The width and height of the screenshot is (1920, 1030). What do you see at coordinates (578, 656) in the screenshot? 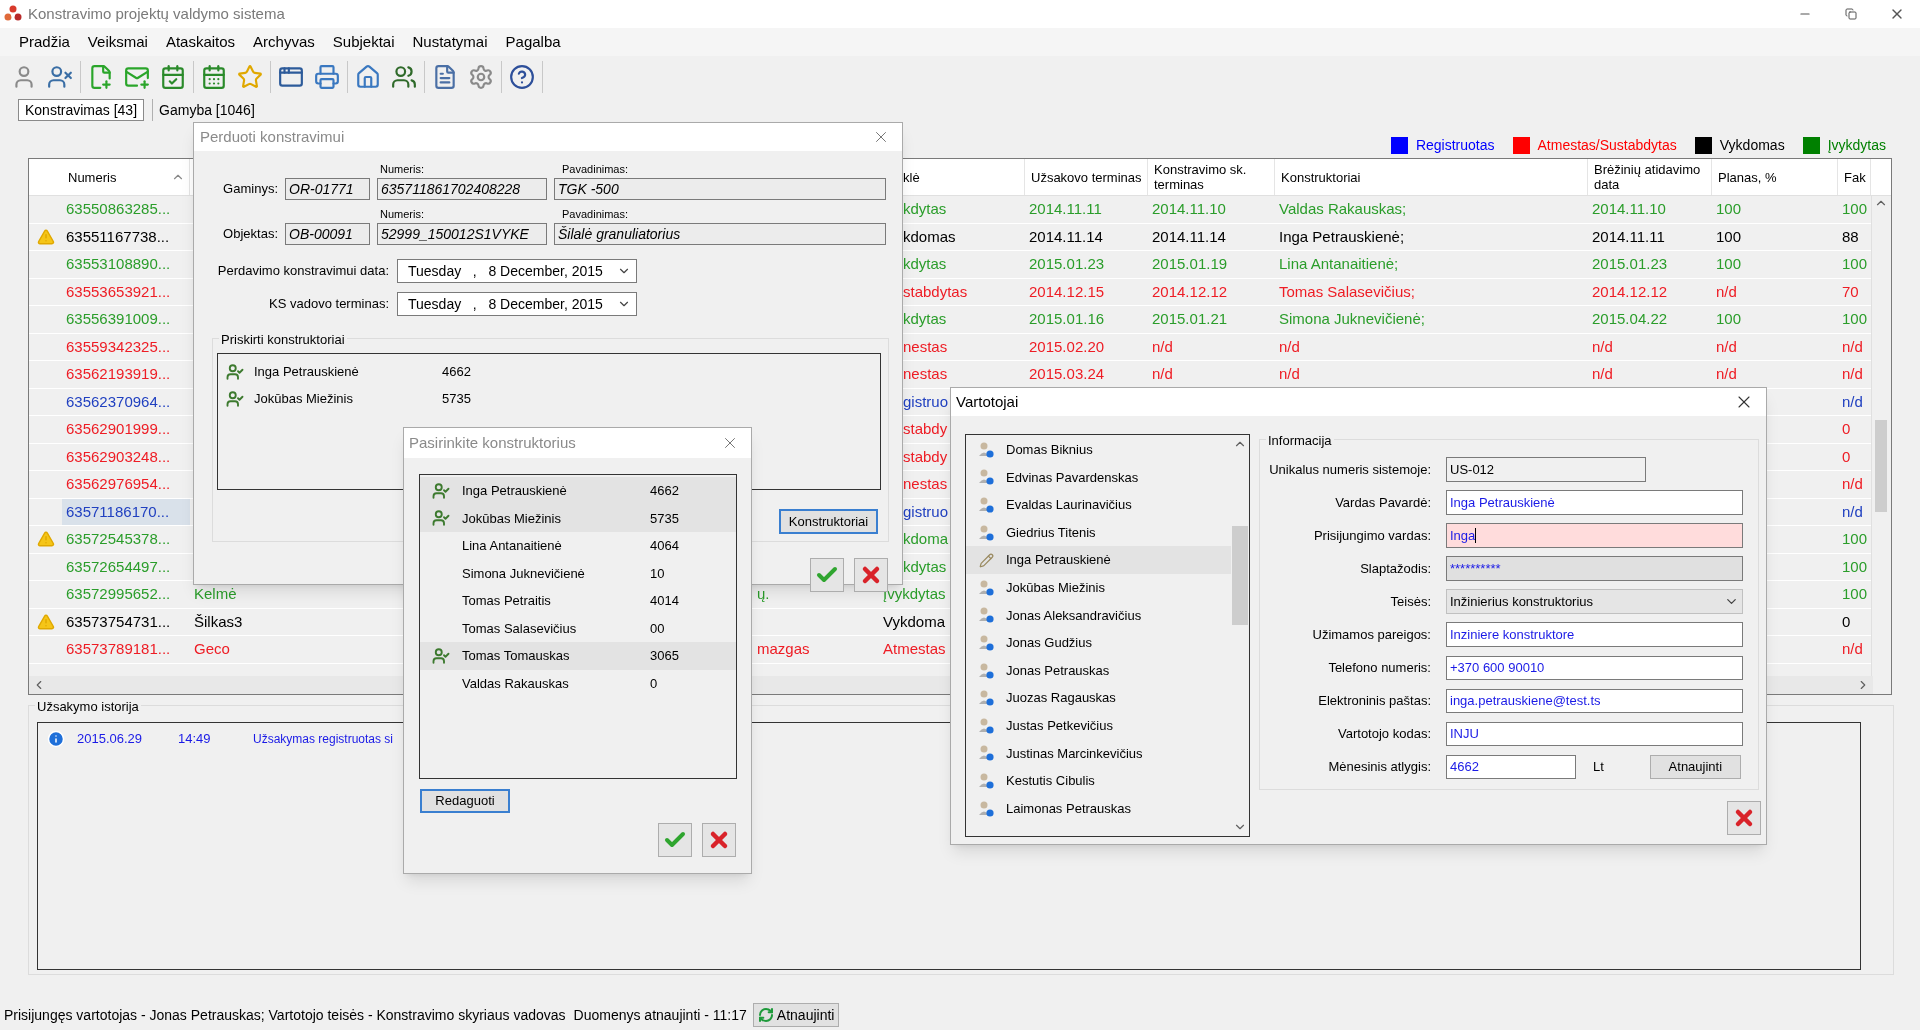
I see `list-item: Tomas Tomauskas 3065` at bounding box center [578, 656].